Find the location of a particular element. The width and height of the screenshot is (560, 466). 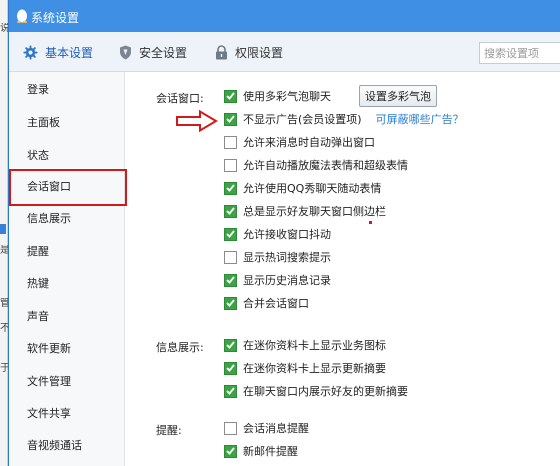

settings-tab-bar: 基本设置 安全设置 权限设置 is located at coordinates (284, 52).